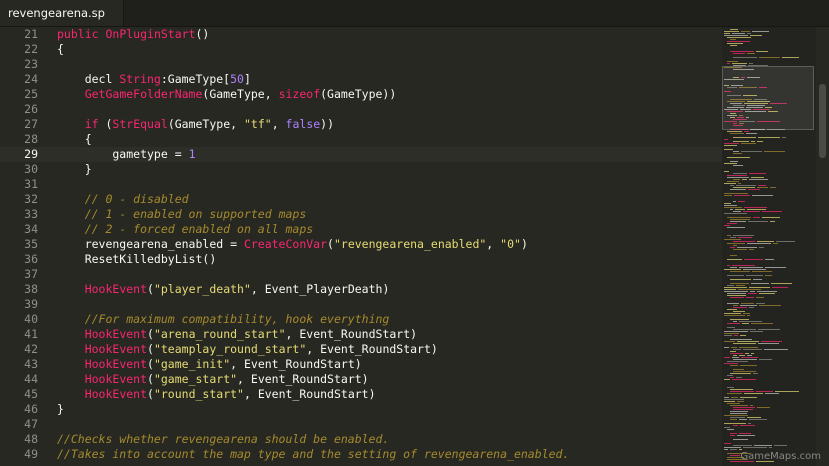 This screenshot has height=466, width=829. Describe the element at coordinates (768, 98) in the screenshot. I see `minimap-viewport` at that location.